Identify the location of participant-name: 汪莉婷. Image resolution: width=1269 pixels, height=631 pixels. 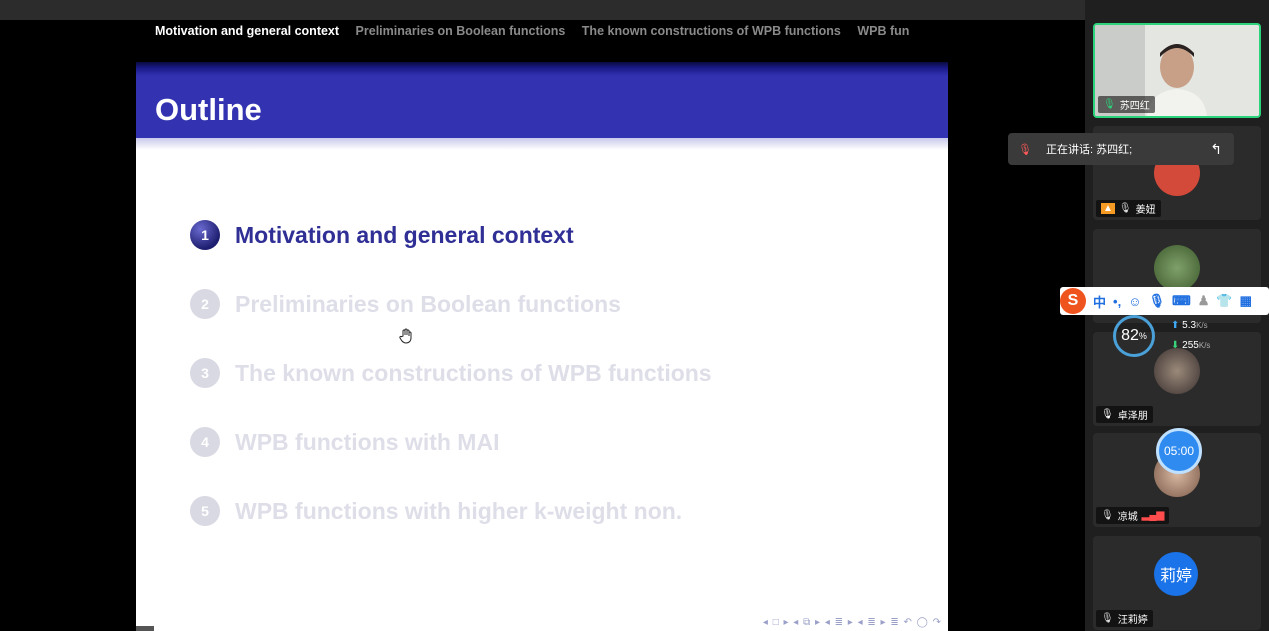
(1132, 620).